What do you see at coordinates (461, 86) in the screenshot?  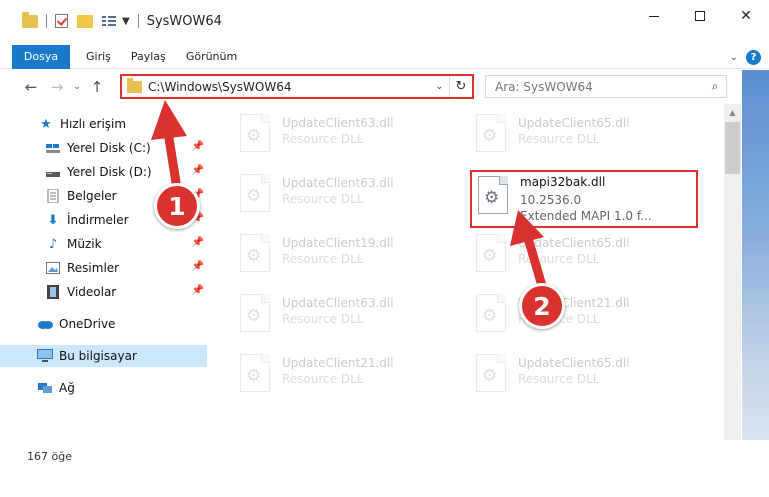 I see `refresh-icon: ↻` at bounding box center [461, 86].